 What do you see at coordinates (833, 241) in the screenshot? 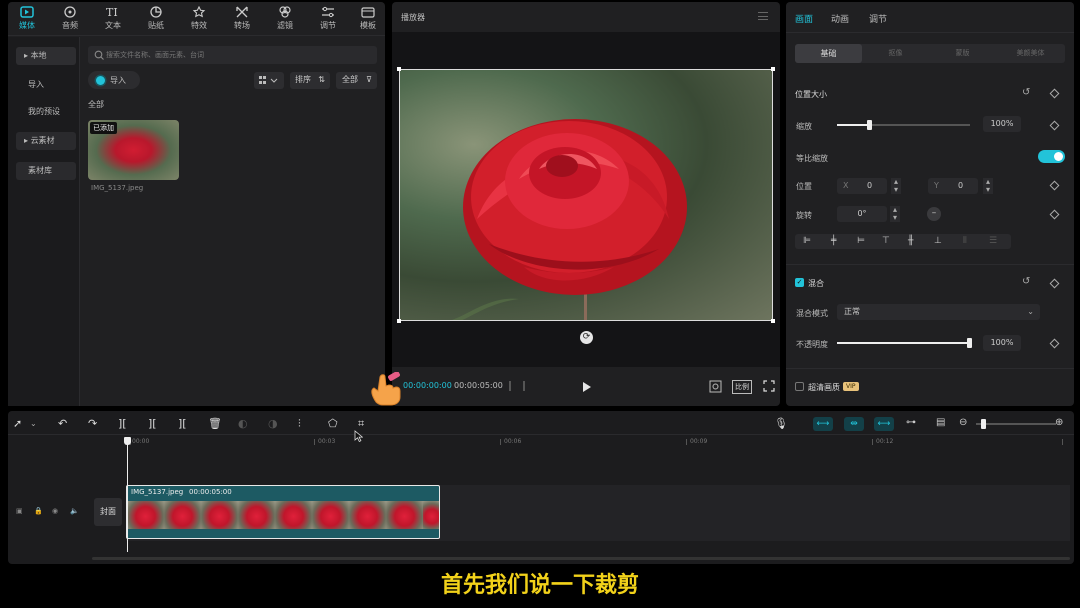
I see `align-center-h-icon: ╪` at bounding box center [833, 241].